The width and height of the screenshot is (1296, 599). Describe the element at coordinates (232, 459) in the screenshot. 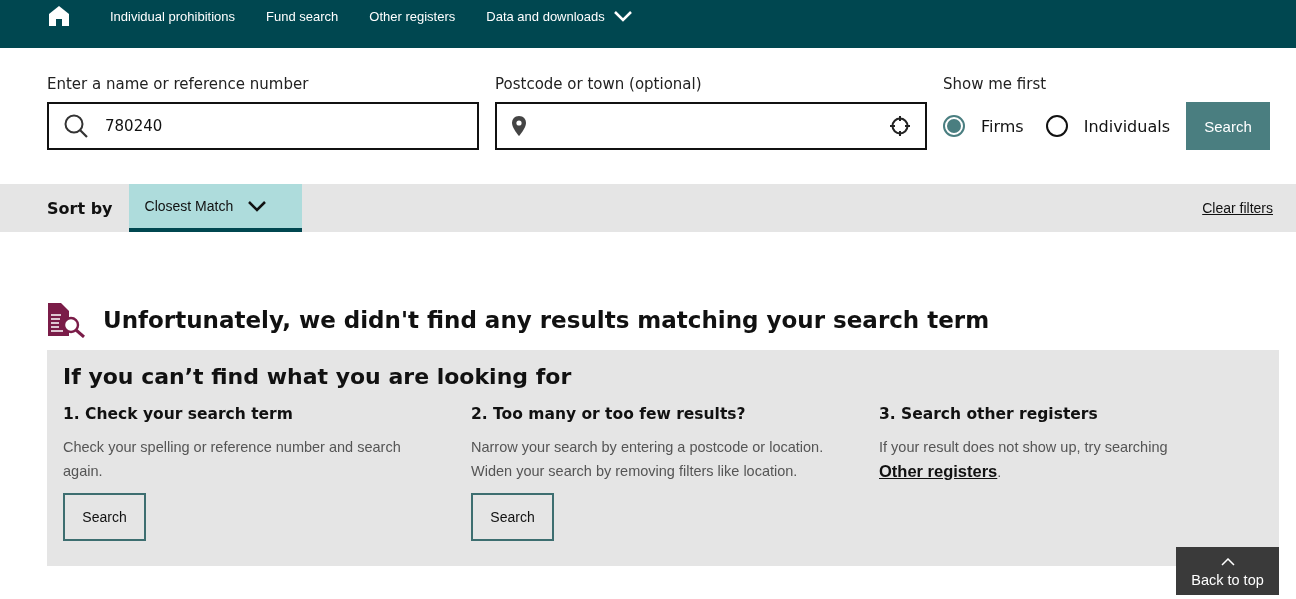

I see `help-text: Check your spelling or reference number and search again.` at that location.